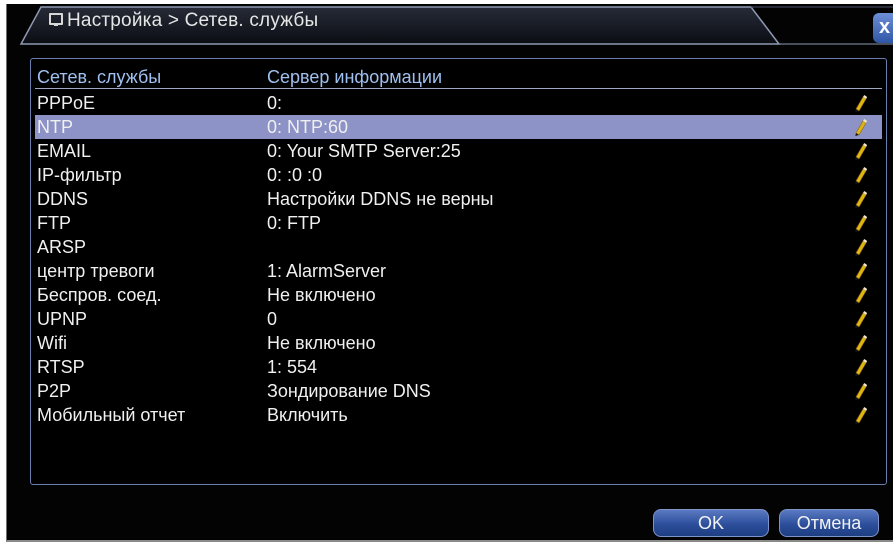 The width and height of the screenshot is (893, 546). I want to click on table-row: UPNP 0, so click(458, 319).